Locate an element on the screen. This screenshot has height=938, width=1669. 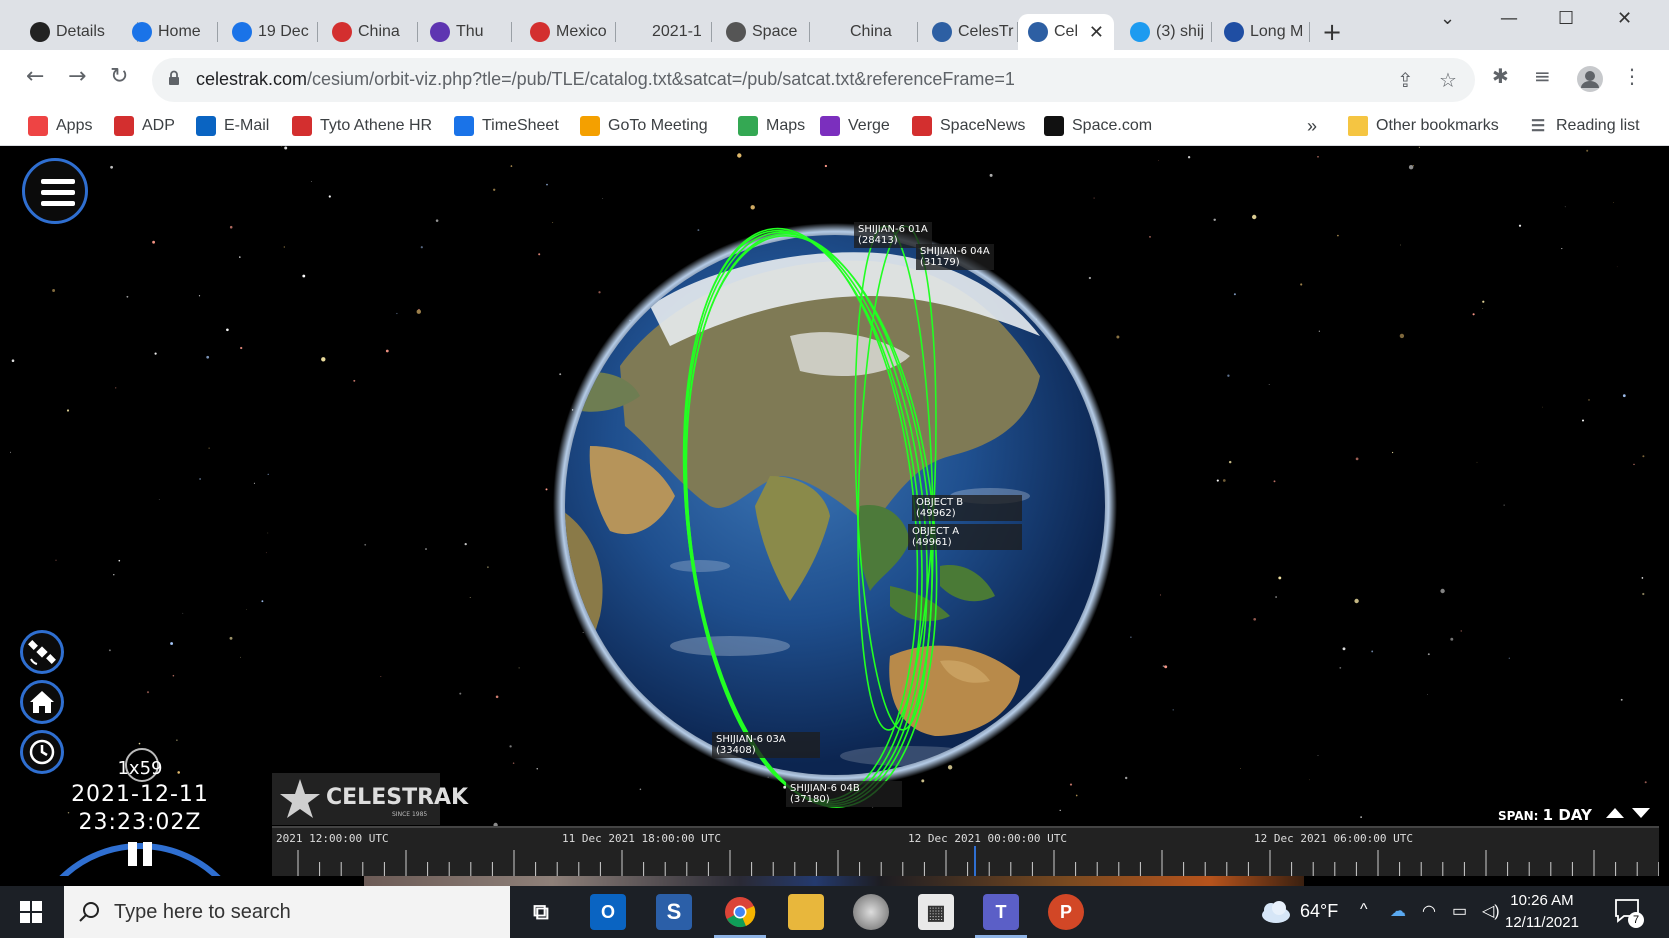
show-hidden-icons: ^ is located at coordinates (1364, 910).